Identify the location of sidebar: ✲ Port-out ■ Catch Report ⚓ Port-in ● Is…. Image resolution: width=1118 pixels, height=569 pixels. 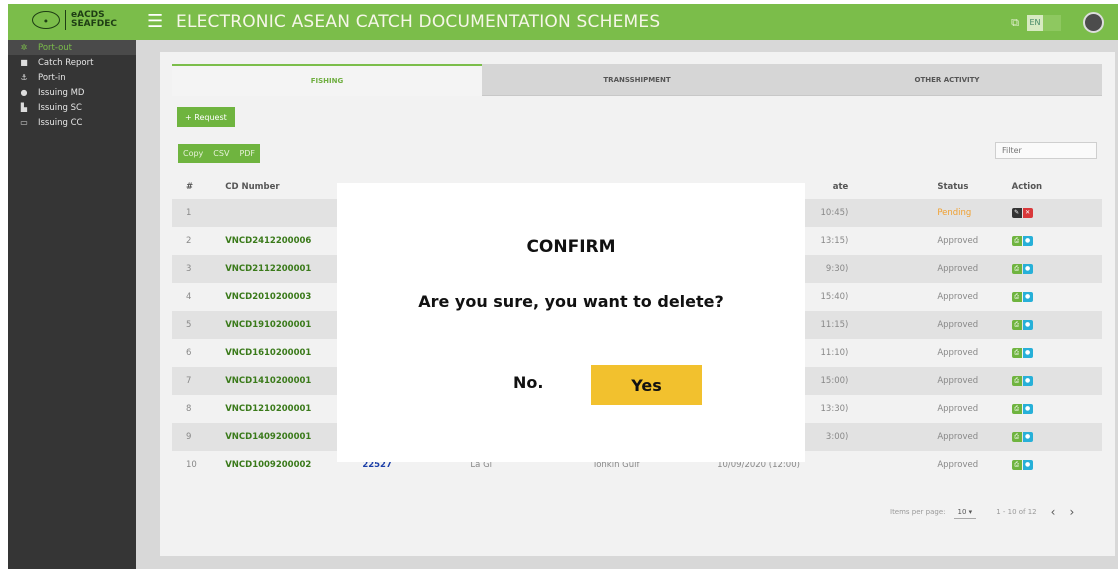
(72, 304).